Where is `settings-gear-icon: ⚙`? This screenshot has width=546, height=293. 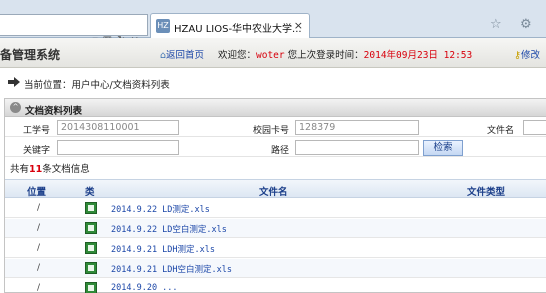 settings-gear-icon: ⚙ is located at coordinates (528, 25).